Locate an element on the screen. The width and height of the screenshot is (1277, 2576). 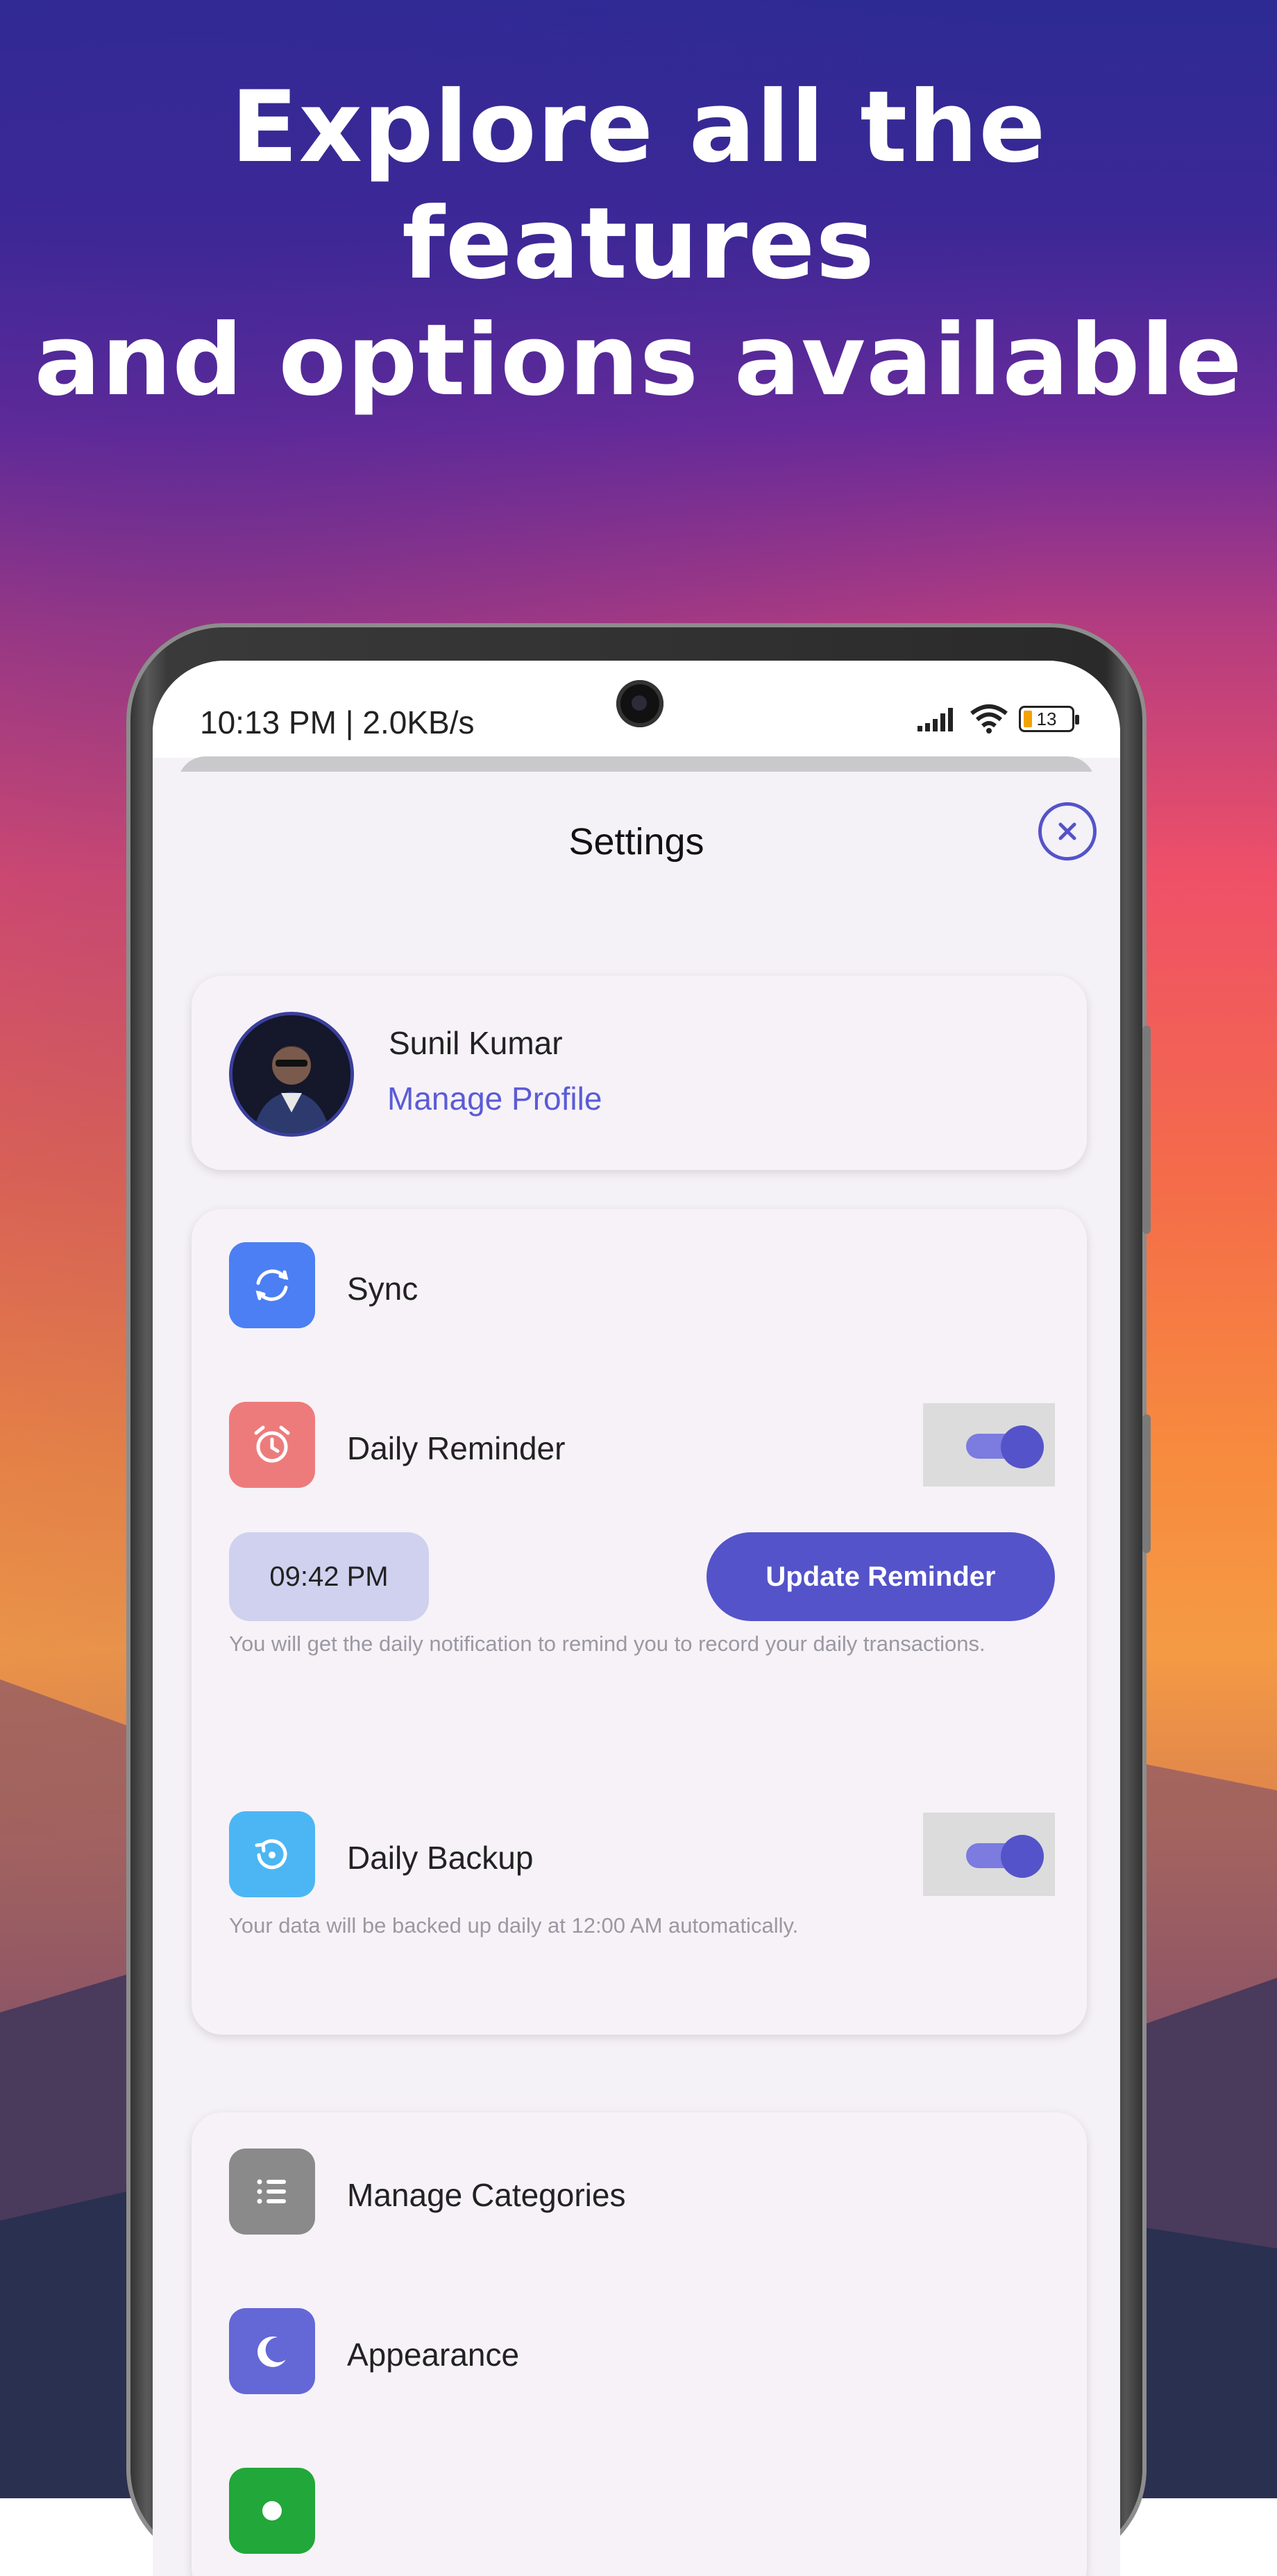
daily-backup-toggle is located at coordinates (989, 1855).